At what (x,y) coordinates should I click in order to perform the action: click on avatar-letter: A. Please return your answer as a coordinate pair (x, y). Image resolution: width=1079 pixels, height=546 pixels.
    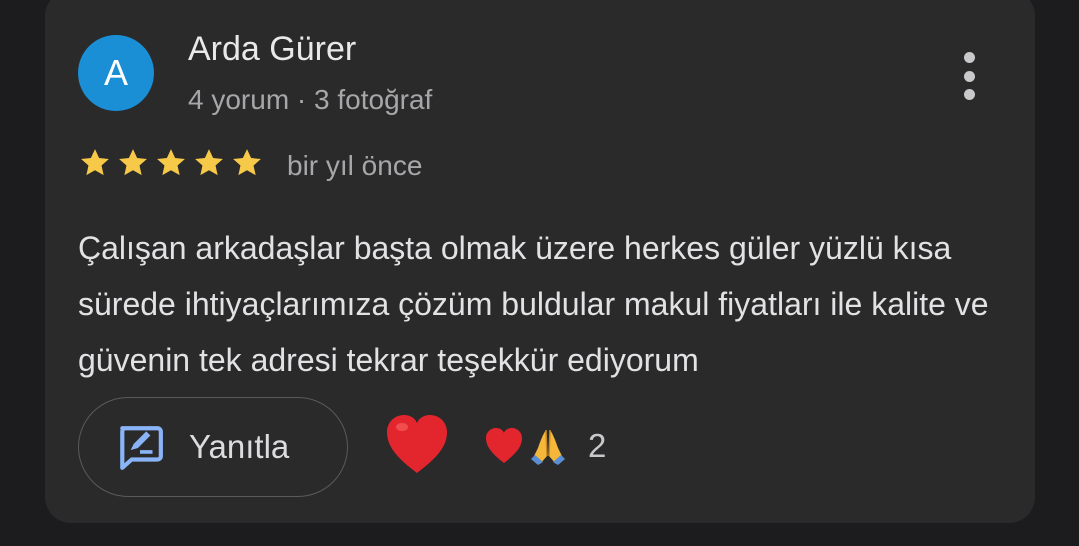
    Looking at the image, I should click on (115, 72).